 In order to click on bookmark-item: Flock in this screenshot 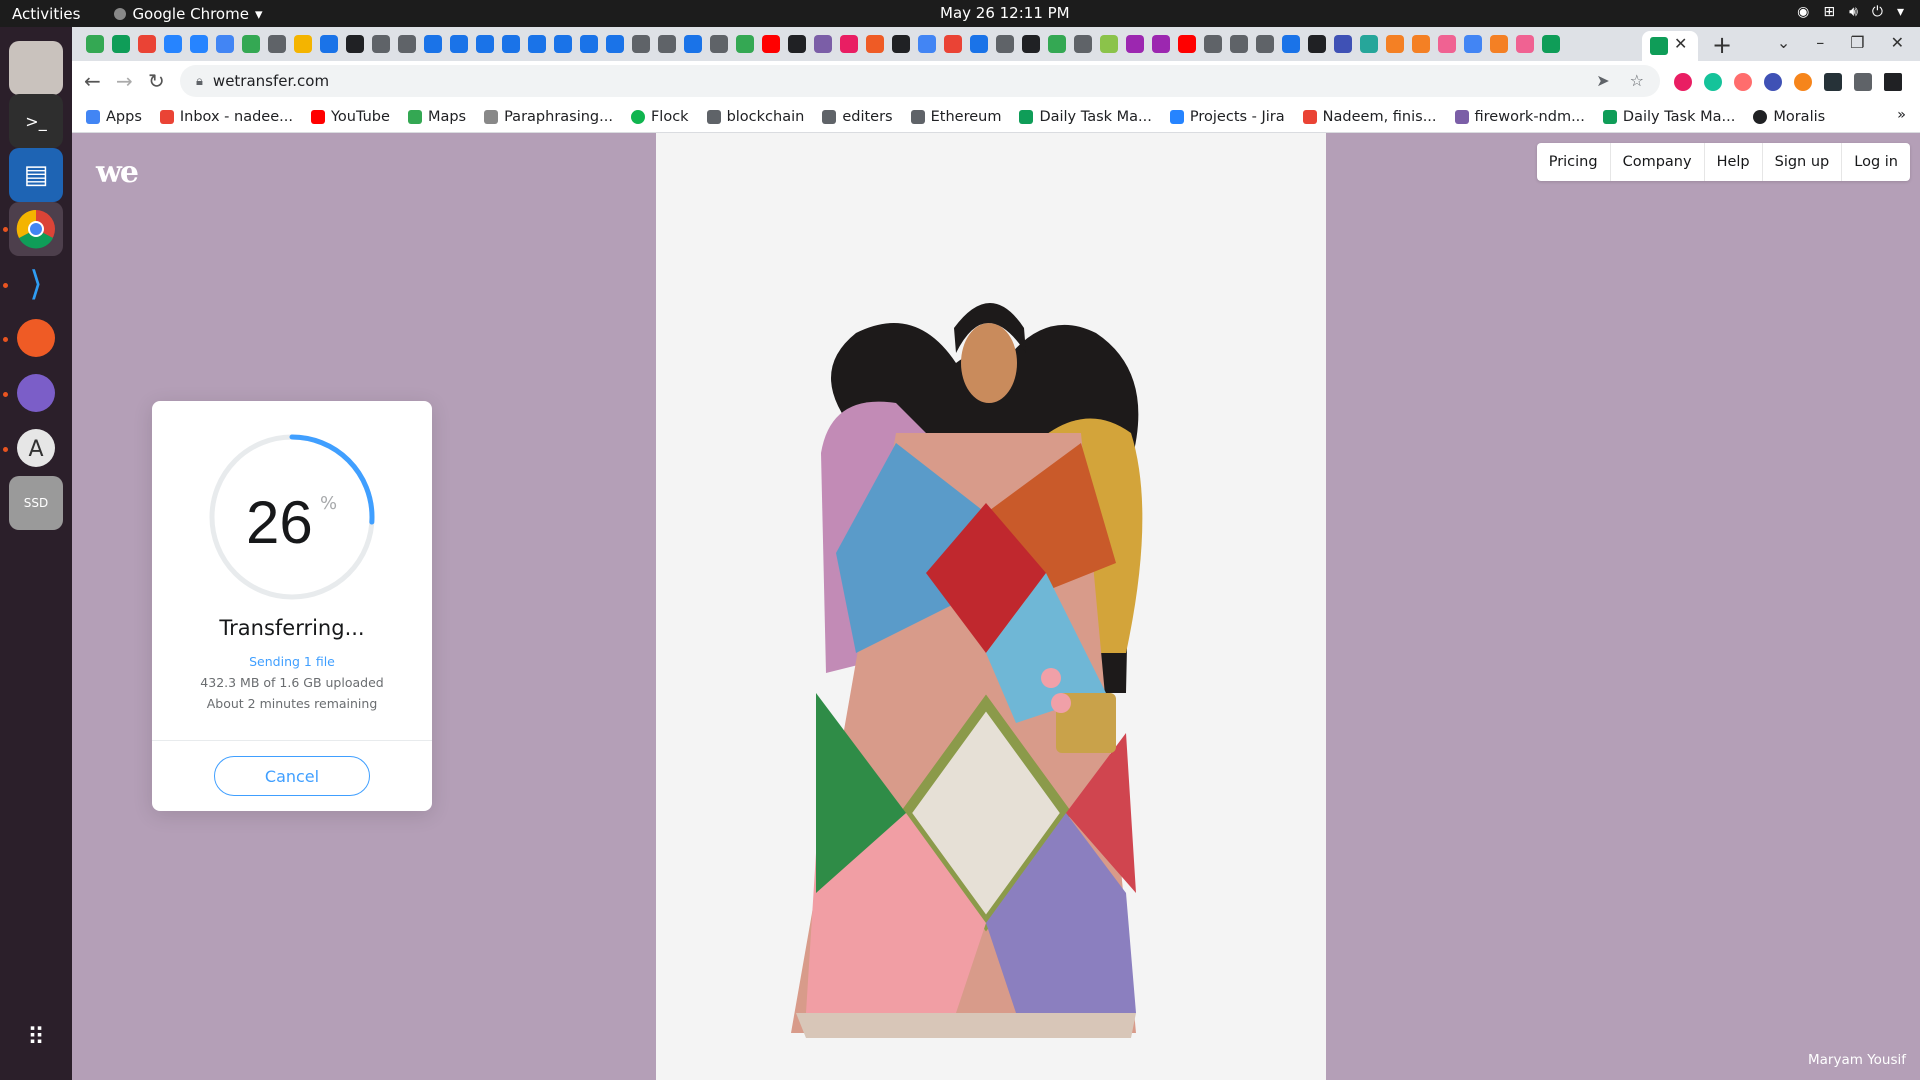, I will do `click(659, 117)`.